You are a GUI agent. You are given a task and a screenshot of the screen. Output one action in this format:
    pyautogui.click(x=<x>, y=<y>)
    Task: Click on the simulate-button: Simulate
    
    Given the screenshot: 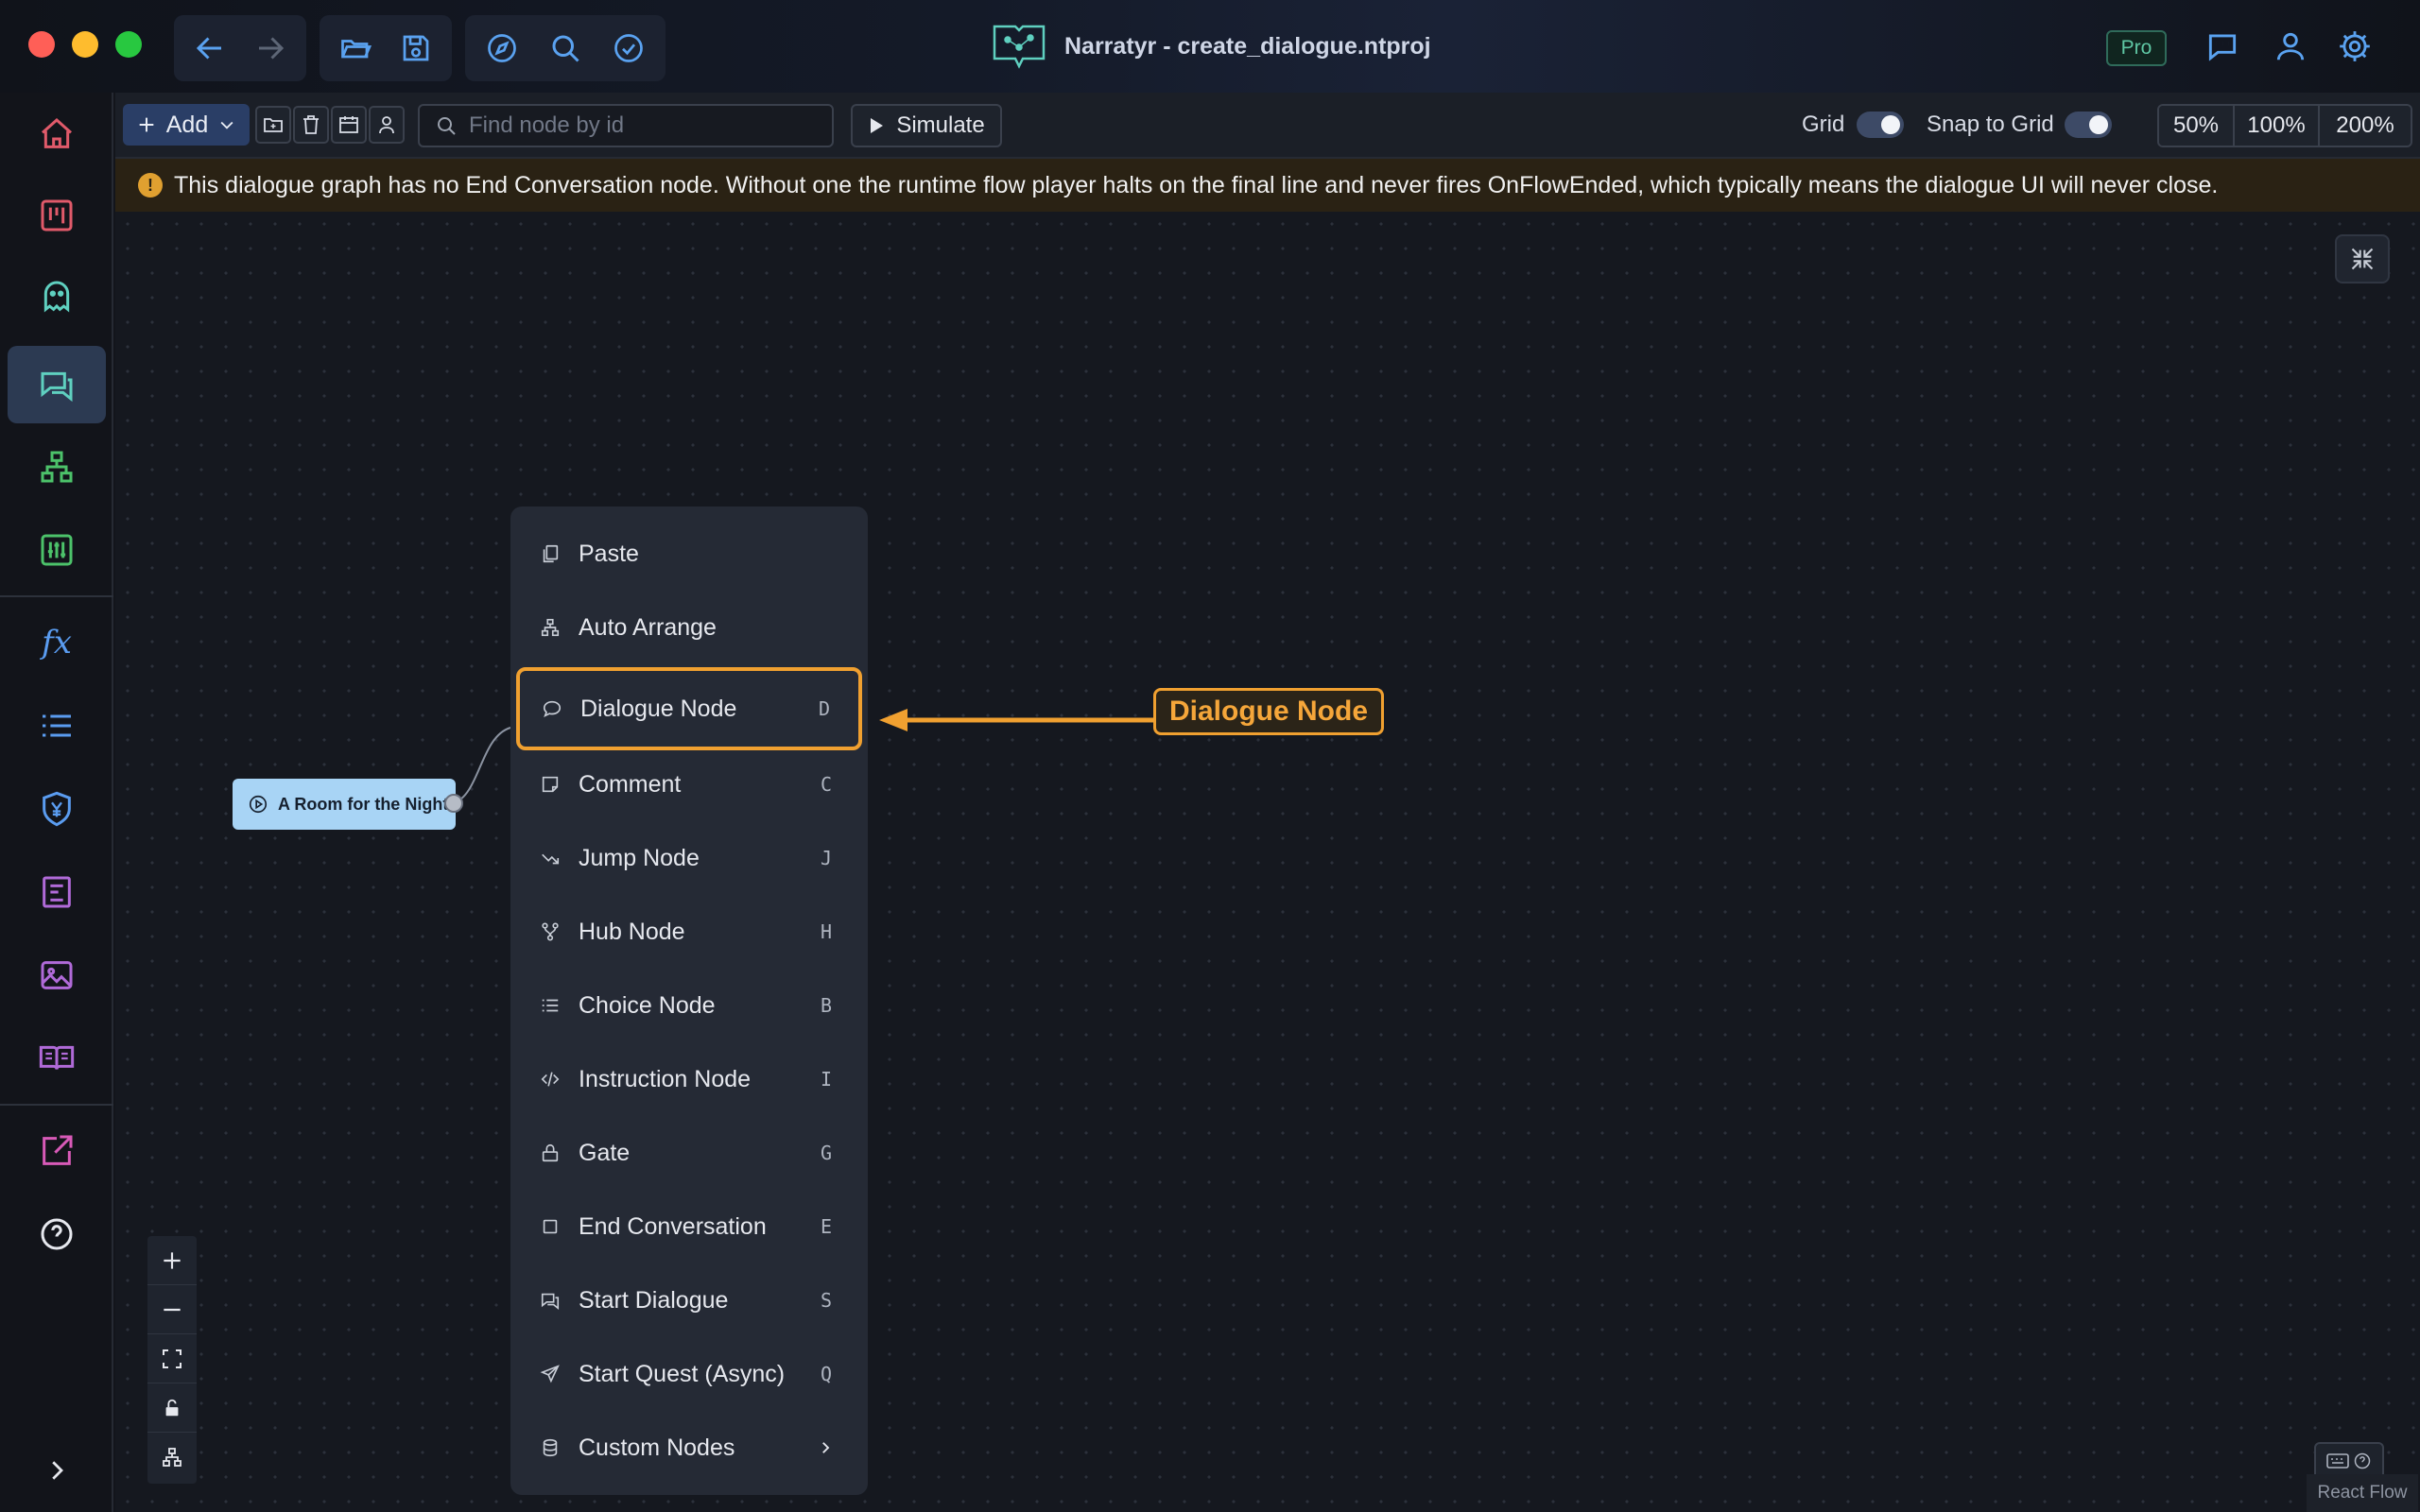 What is the action you would take?
    pyautogui.click(x=927, y=125)
    